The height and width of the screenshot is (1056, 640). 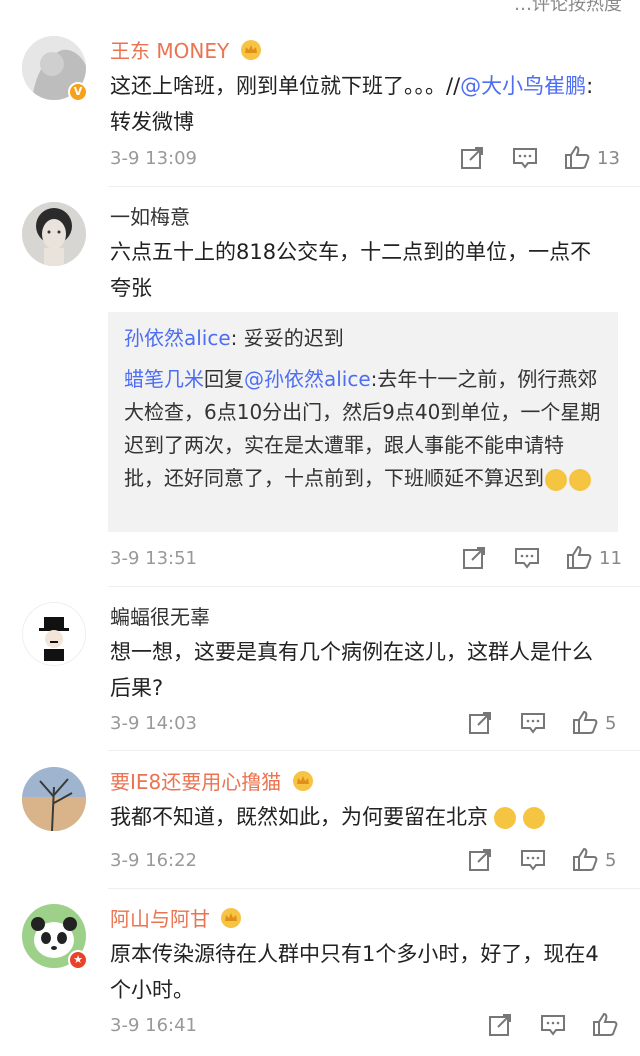 I want to click on username: 阿山与阿甘, so click(x=176, y=920).